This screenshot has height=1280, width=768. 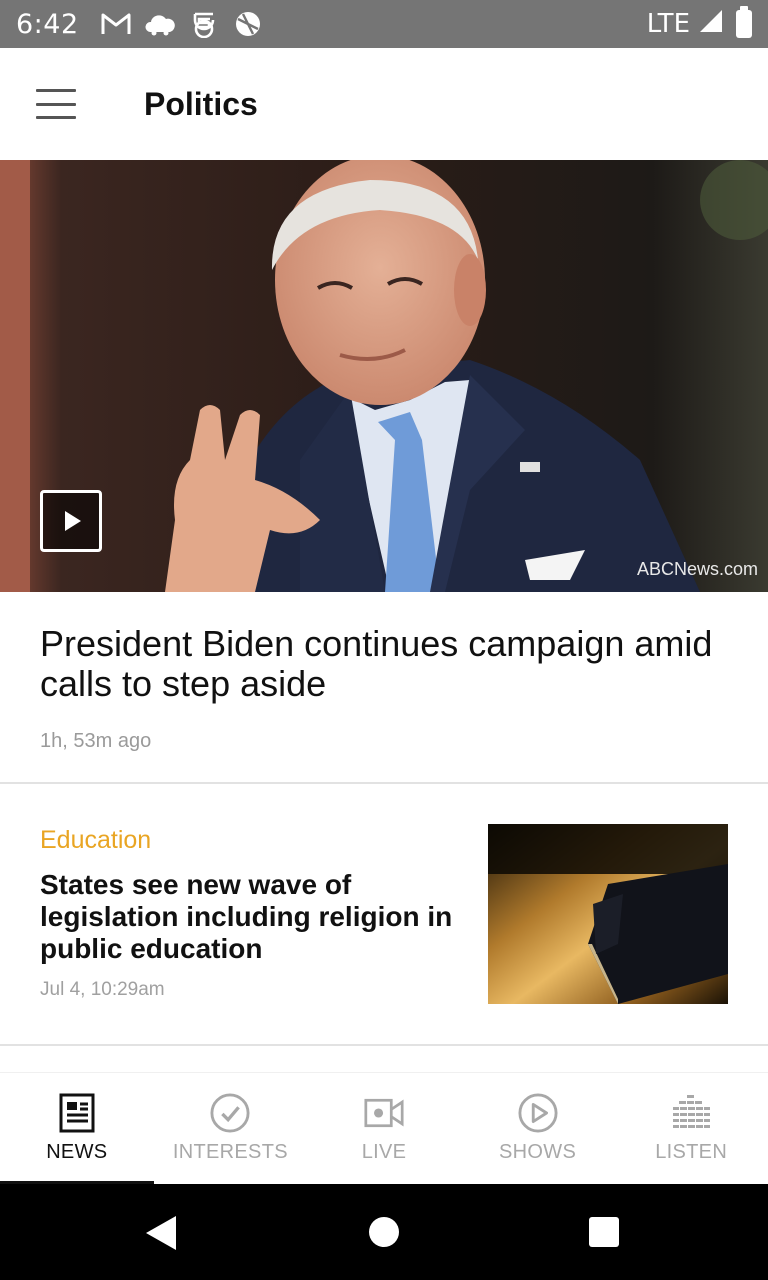 What do you see at coordinates (384, 1113) in the screenshot?
I see `video-camera-icon` at bounding box center [384, 1113].